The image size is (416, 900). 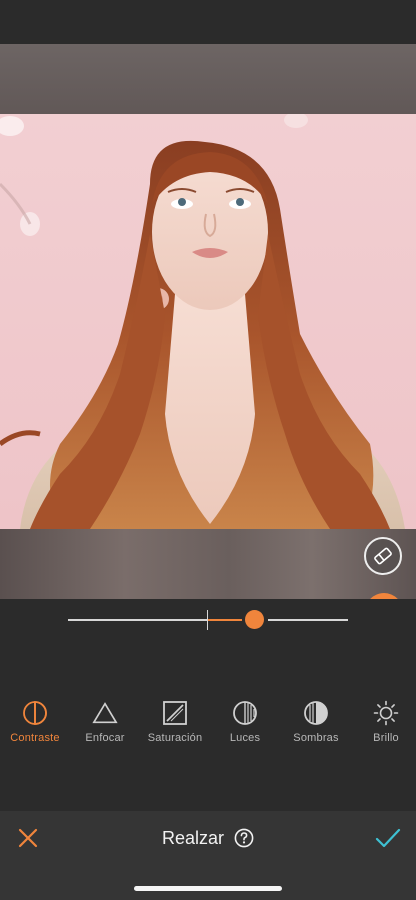 What do you see at coordinates (105, 713) in the screenshot?
I see `triangle-icon` at bounding box center [105, 713].